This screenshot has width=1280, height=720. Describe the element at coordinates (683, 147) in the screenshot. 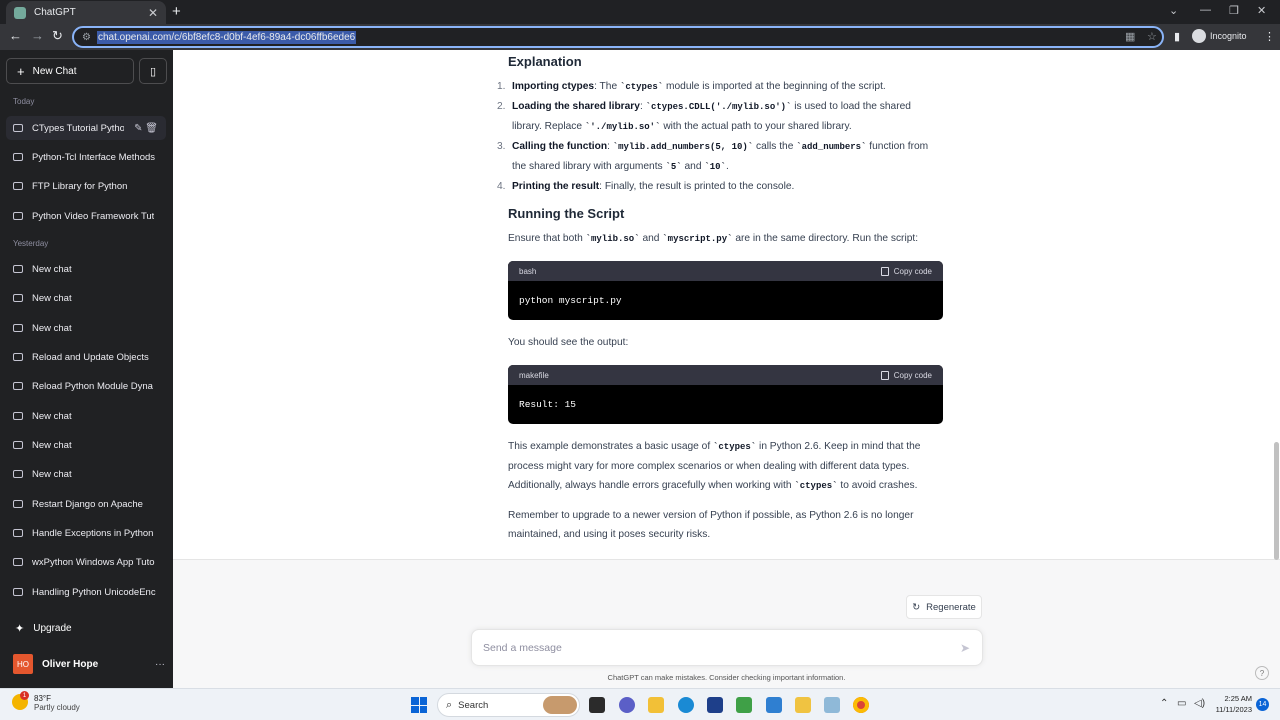

I see `inline-code: `mylib.add_numbers(5, 10)`` at that location.